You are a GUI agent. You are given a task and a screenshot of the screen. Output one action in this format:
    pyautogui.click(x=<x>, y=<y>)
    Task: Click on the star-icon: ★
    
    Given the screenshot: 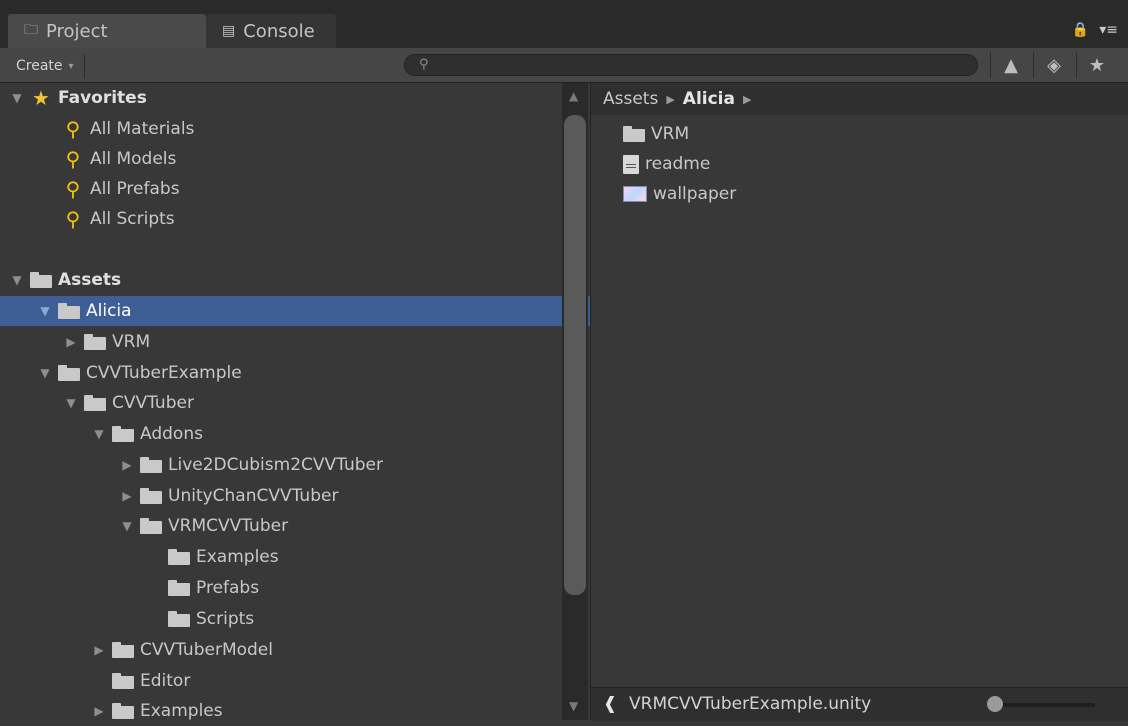 What is the action you would take?
    pyautogui.click(x=41, y=98)
    